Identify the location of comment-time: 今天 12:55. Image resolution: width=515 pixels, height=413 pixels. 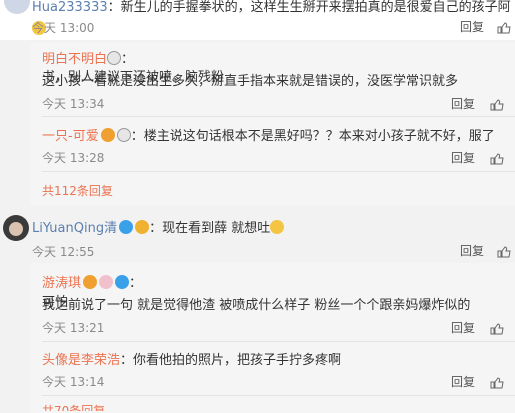
(63, 252).